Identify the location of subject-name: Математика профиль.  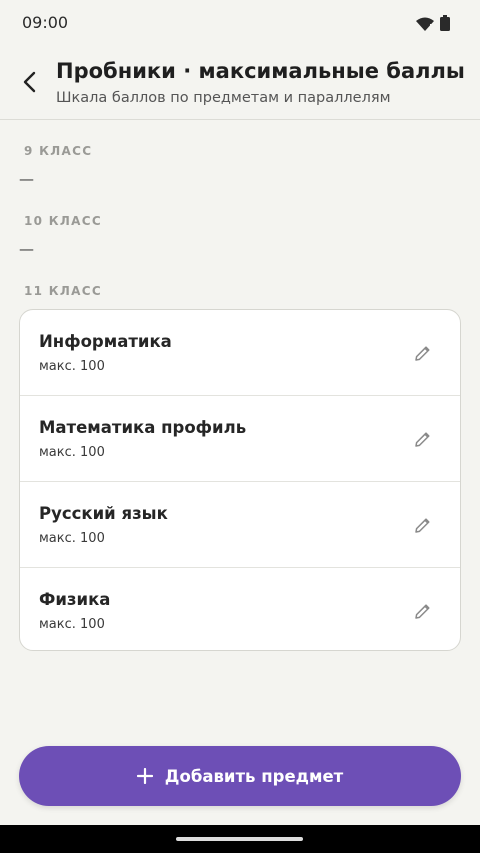
(143, 427).